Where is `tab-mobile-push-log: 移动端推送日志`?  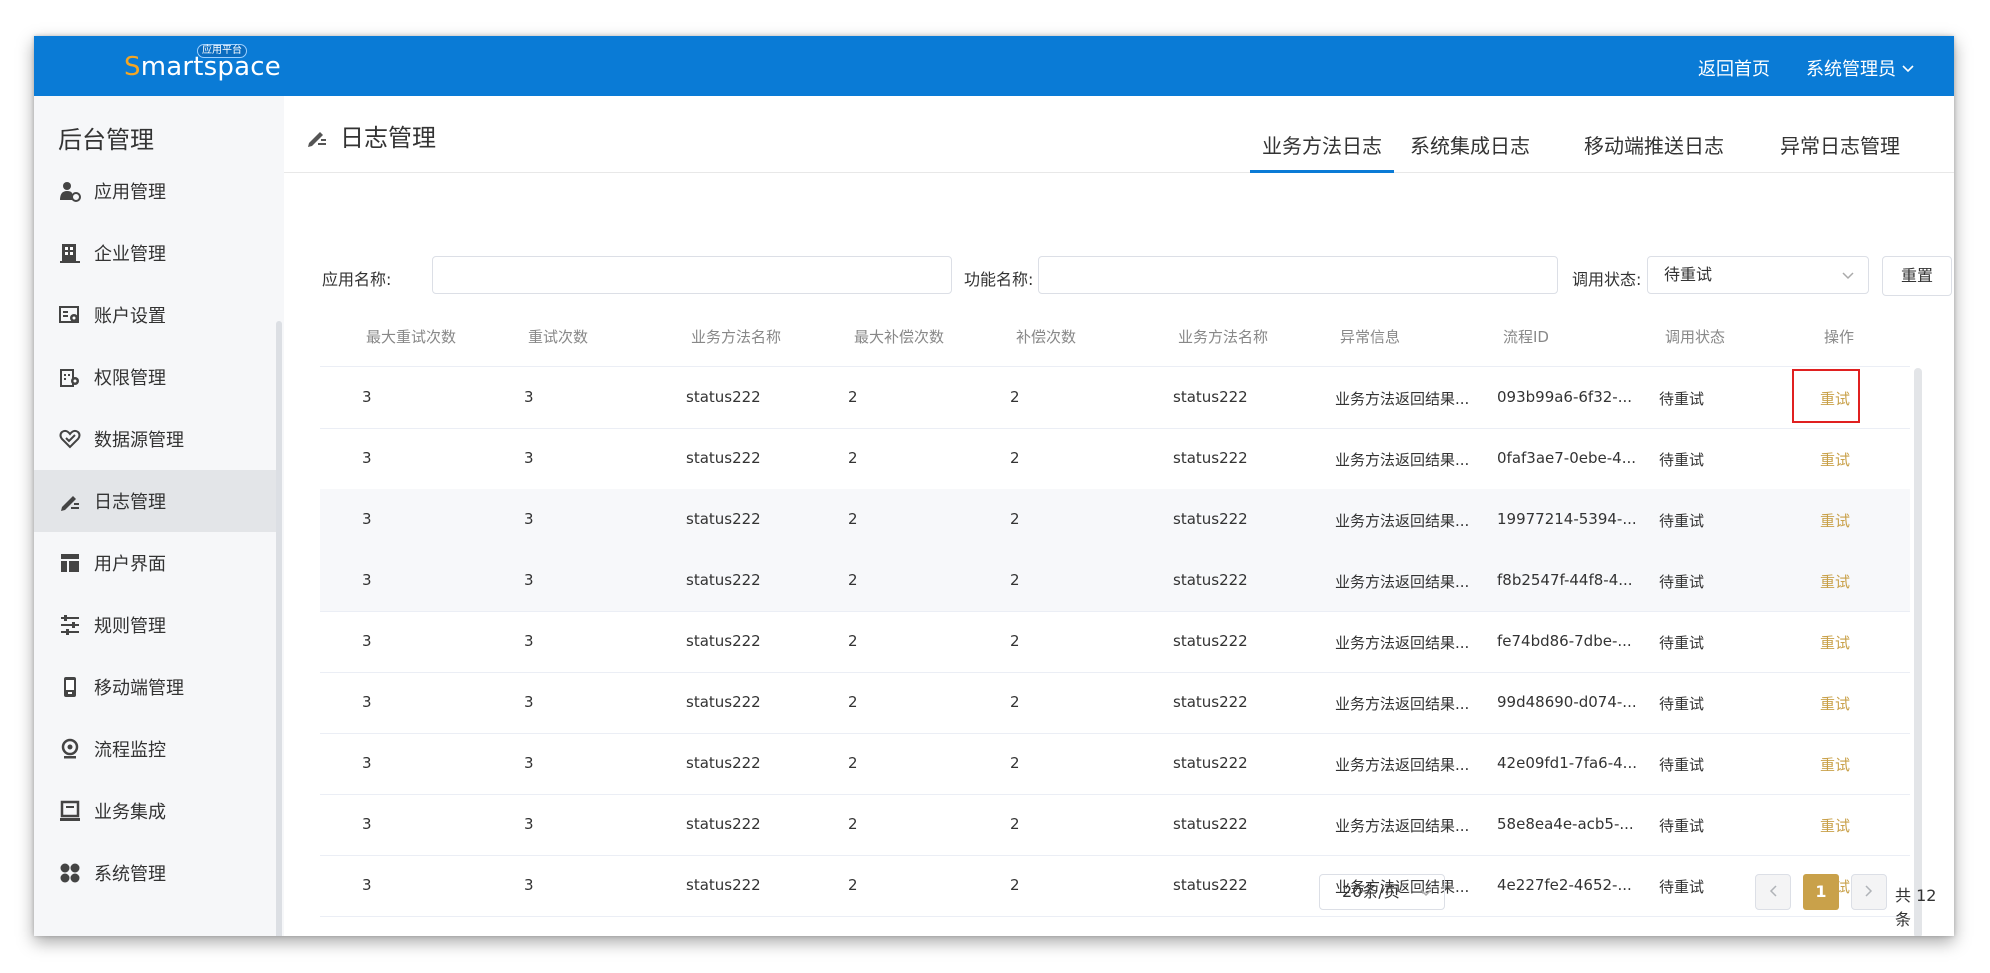 tab-mobile-push-log: 移动端推送日志 is located at coordinates (1654, 150).